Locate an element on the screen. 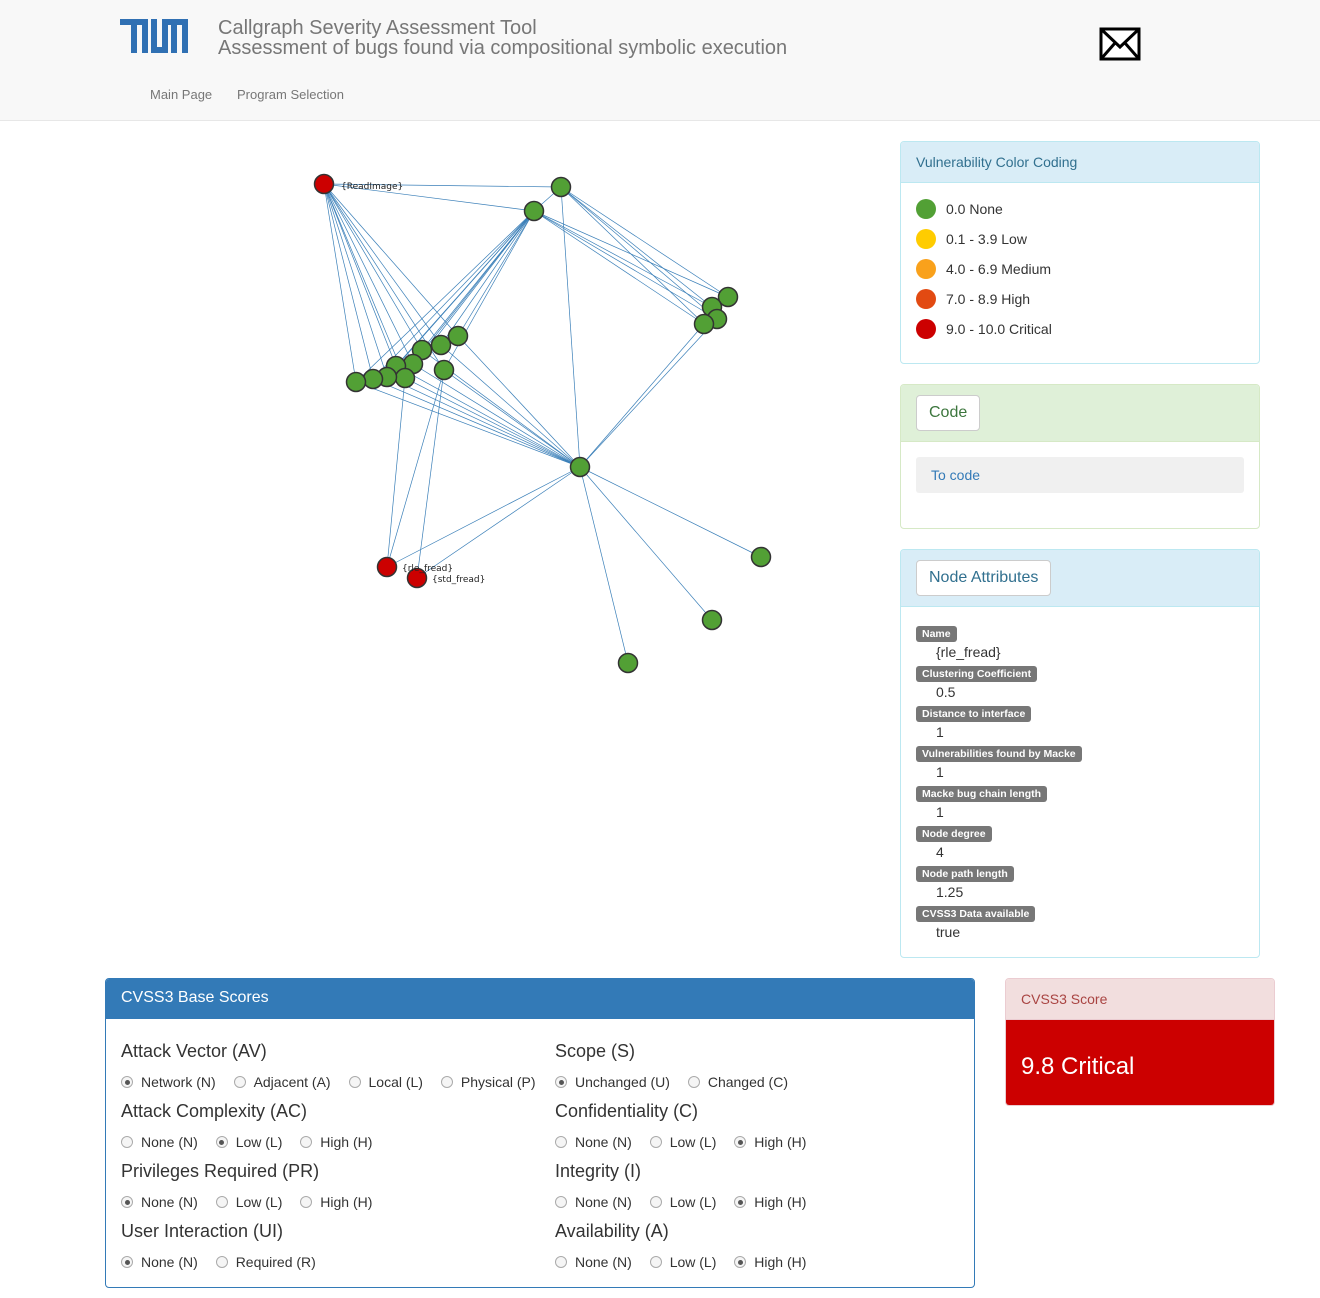  nav-program-selection: Program Selection is located at coordinates (290, 94).